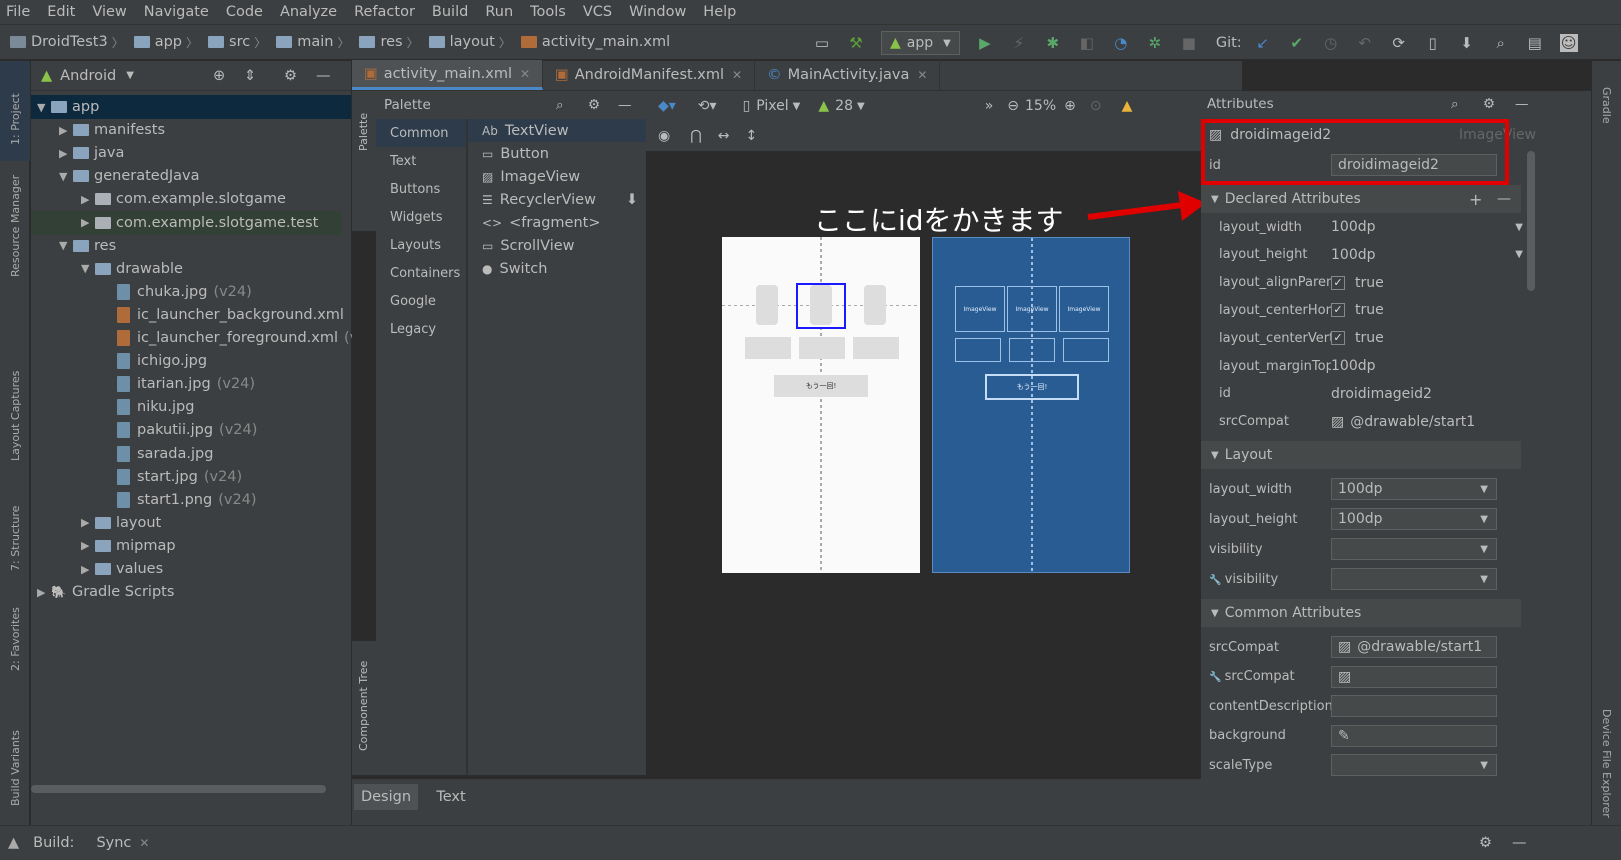 The image size is (1621, 860). I want to click on attach-debugger-icon: ✲, so click(1155, 43).